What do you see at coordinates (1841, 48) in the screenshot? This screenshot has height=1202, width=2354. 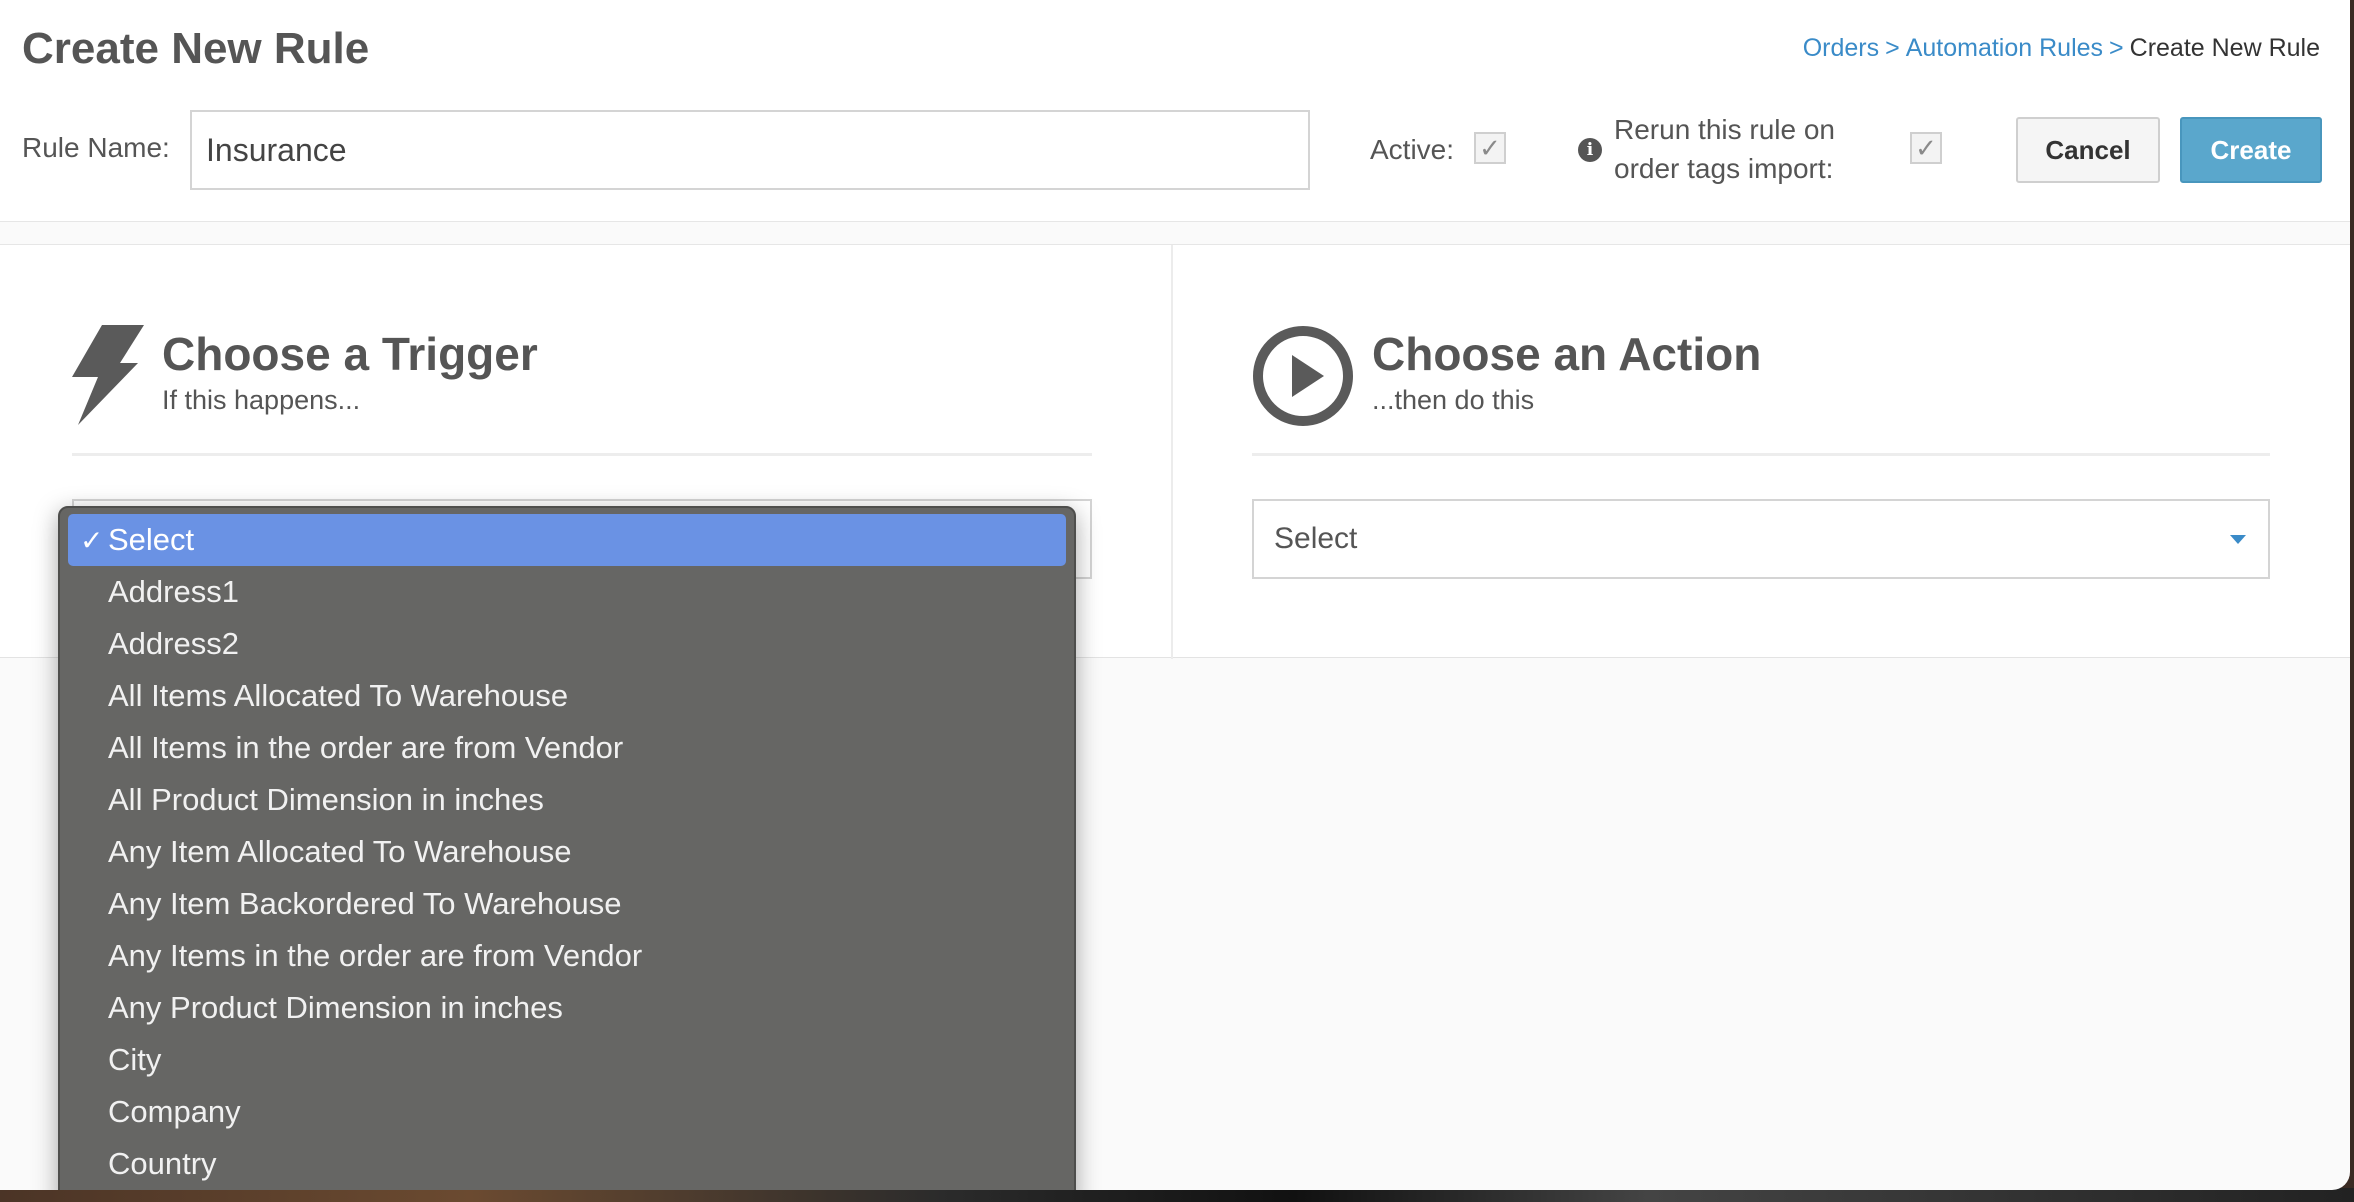 I see `breadcrumb-orders-link: Orders` at bounding box center [1841, 48].